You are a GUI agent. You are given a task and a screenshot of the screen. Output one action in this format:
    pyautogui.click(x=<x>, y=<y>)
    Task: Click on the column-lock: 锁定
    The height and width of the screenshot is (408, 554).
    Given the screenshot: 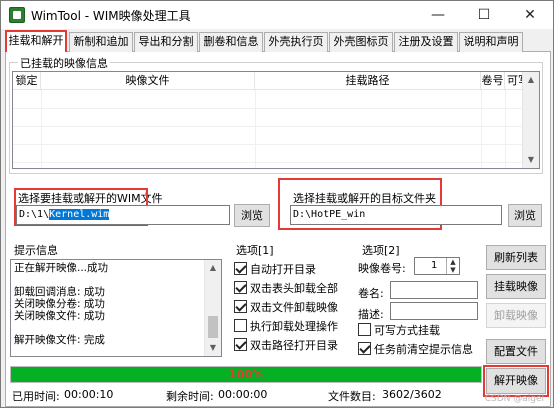 What is the action you would take?
    pyautogui.click(x=27, y=81)
    